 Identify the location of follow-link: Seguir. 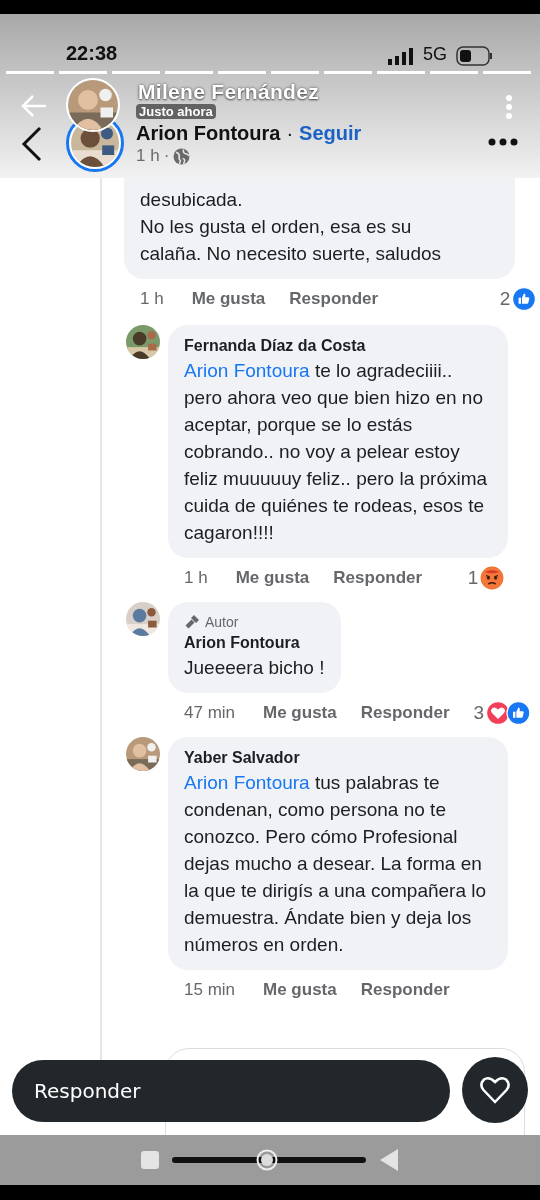
(330, 133).